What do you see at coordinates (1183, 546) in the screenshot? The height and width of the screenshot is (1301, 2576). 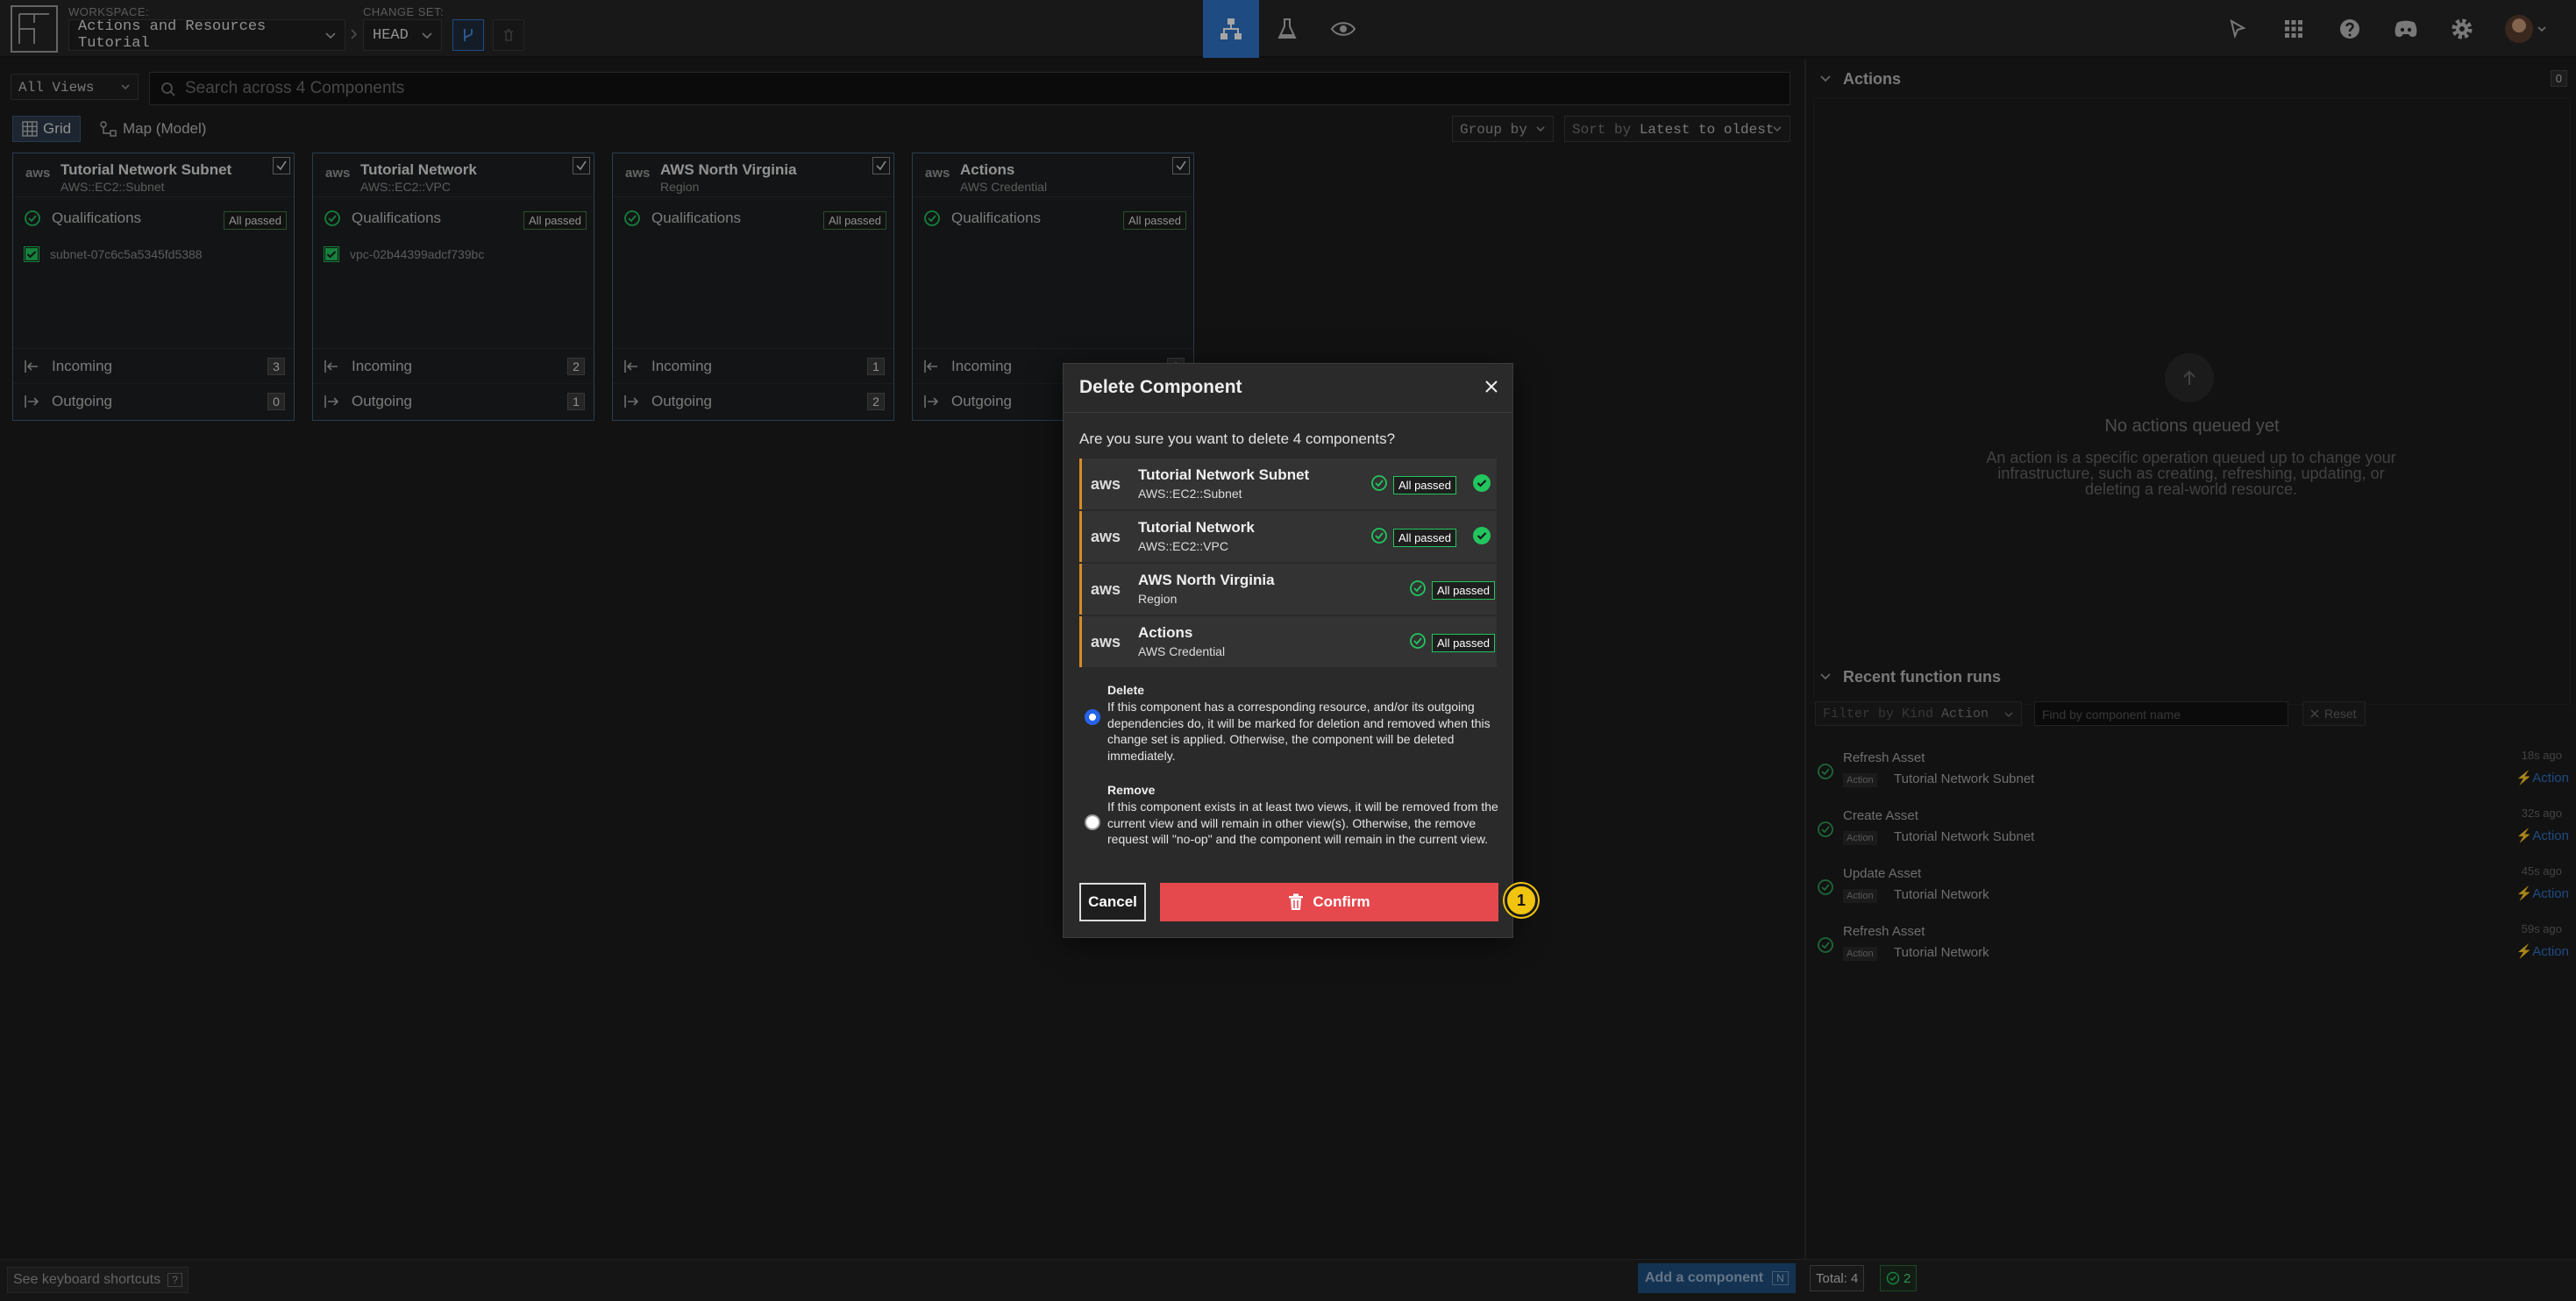 I see `component-subtitle: AWS::EC2::VPC` at bounding box center [1183, 546].